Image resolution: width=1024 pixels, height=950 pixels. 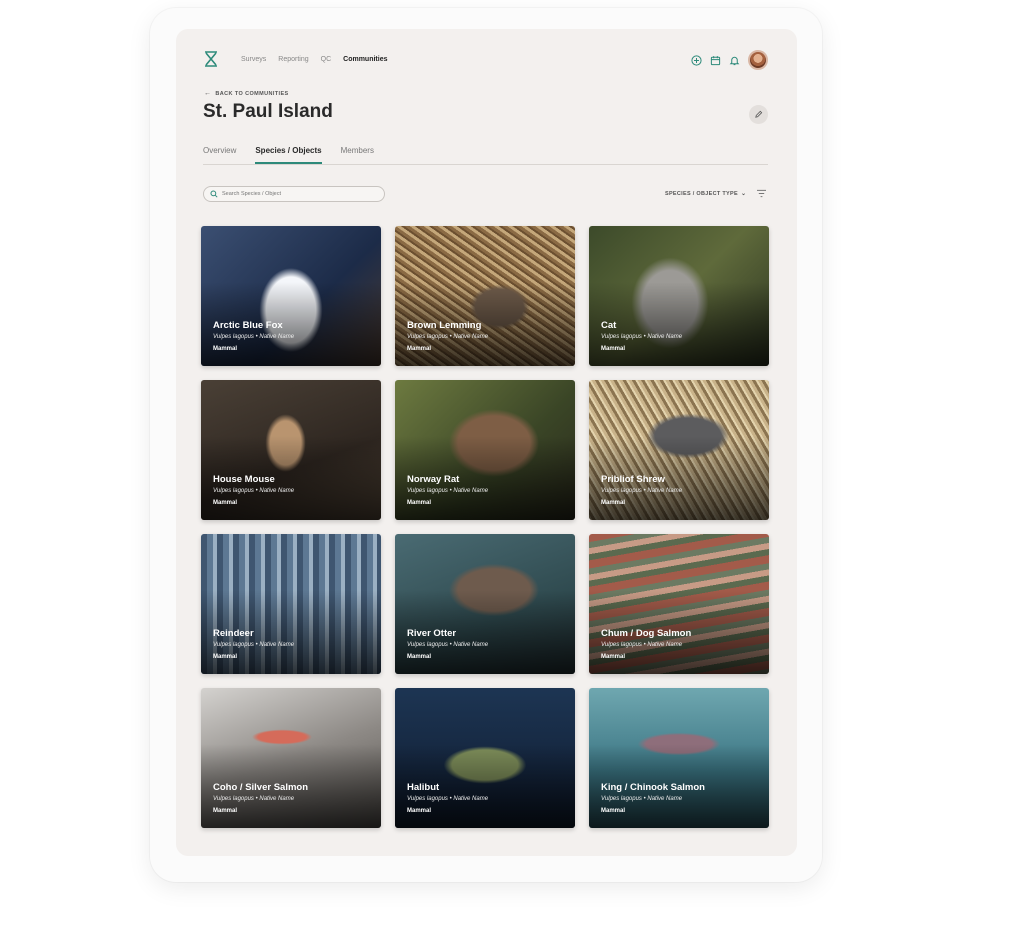 I want to click on back-link: ← BACK TO COMMUNITIES, so click(x=246, y=93).